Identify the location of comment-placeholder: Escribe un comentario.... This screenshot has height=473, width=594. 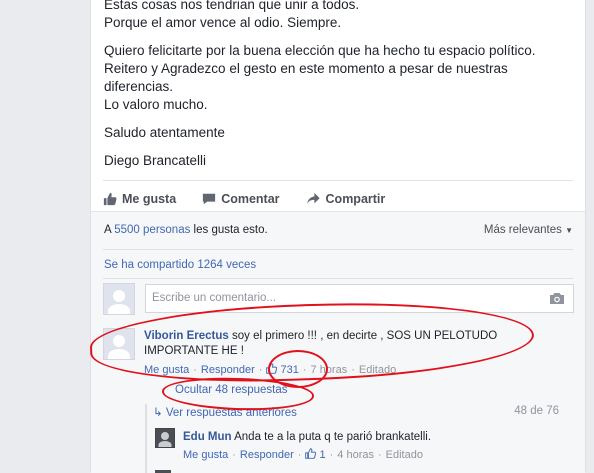
(214, 298).